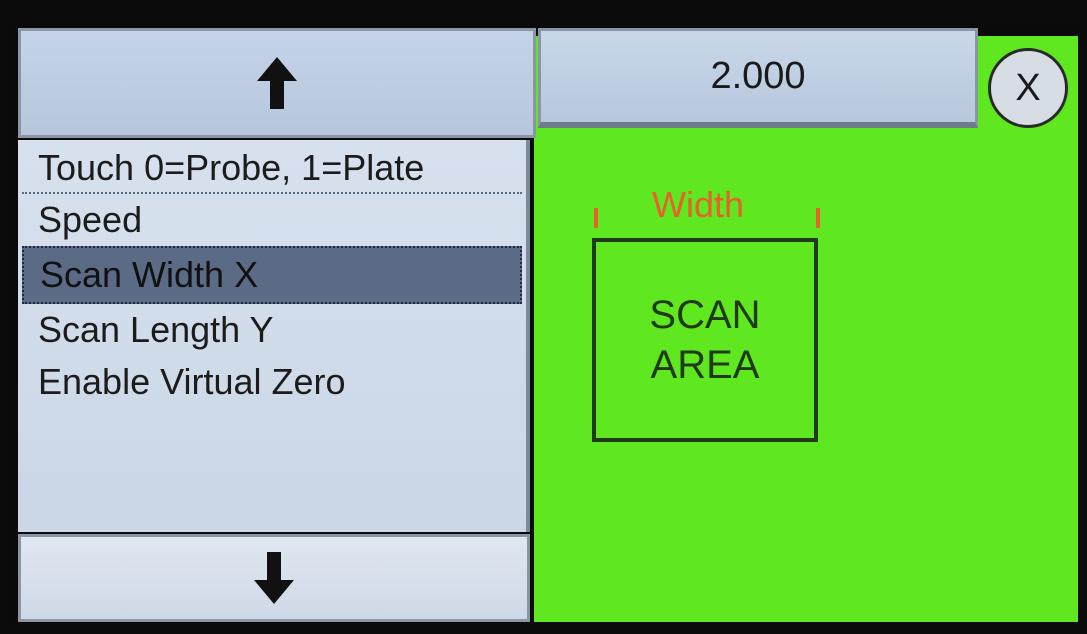  I want to click on menu-item-scan-length-y: Scan Length Y, so click(272, 330).